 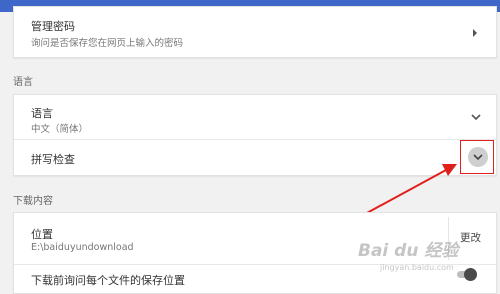 What do you see at coordinates (408, 251) in the screenshot?
I see `watermark-brand: Bai du 经验` at bounding box center [408, 251].